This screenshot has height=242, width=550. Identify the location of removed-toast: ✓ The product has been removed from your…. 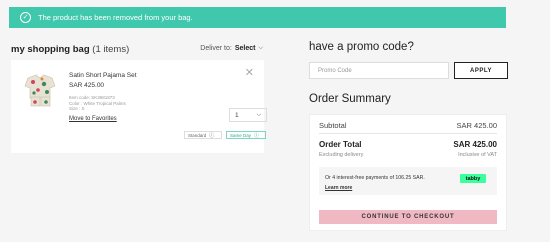
(257, 17).